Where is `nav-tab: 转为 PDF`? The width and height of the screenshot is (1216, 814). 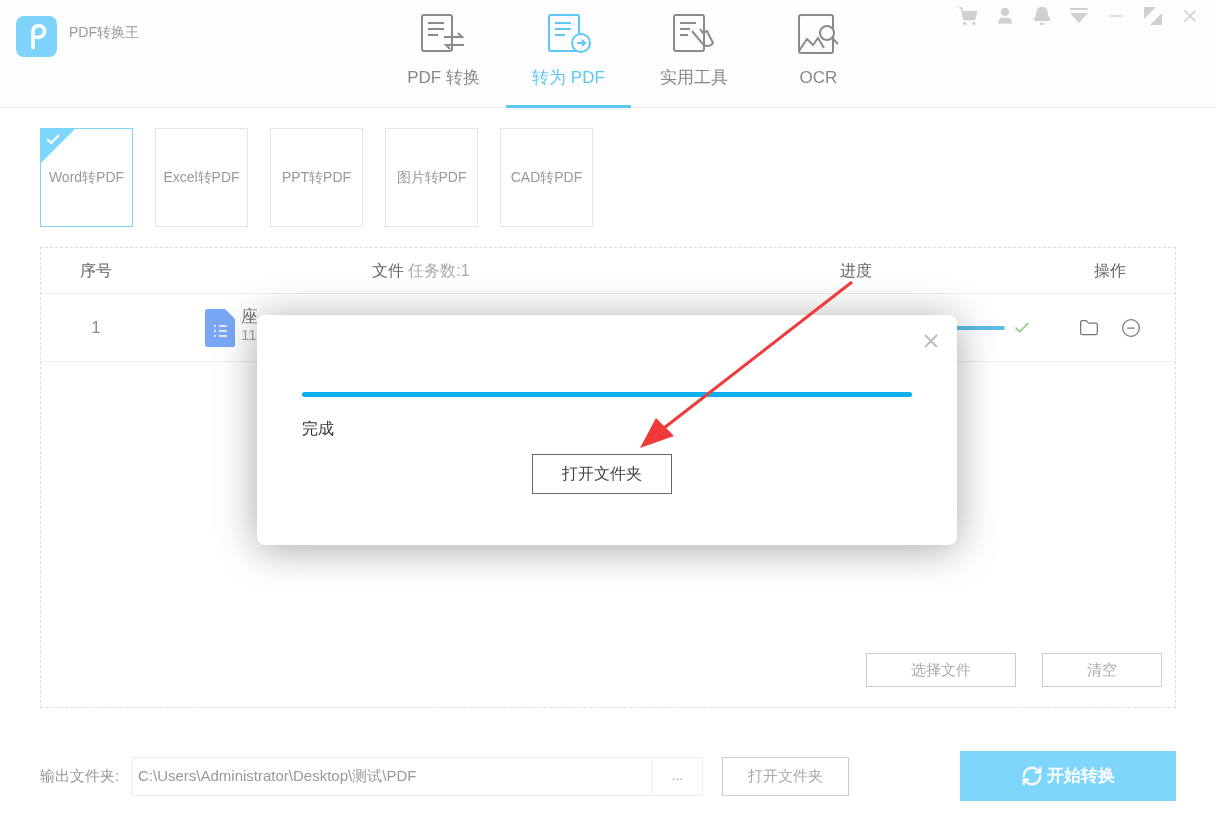 nav-tab: 转为 PDF is located at coordinates (568, 54).